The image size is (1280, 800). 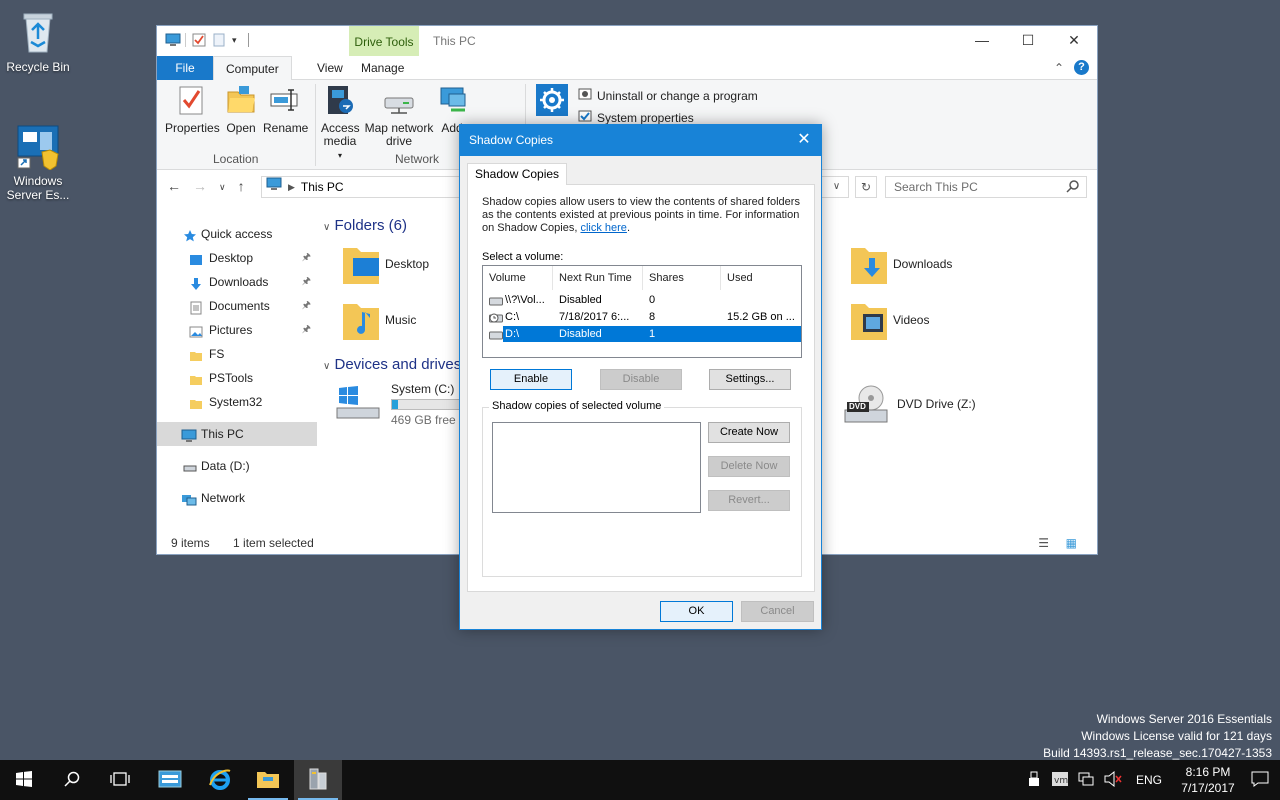 What do you see at coordinates (642, 334) in the screenshot?
I see `table-row-selected: D:\ Disabled 1` at bounding box center [642, 334].